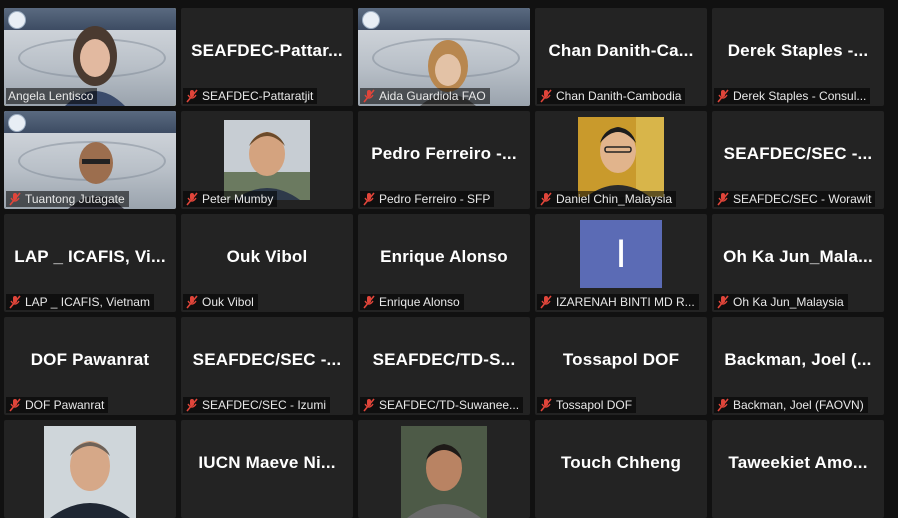 Image resolution: width=898 pixels, height=518 pixels. What do you see at coordinates (781, 302) in the screenshot?
I see `participant-nametag: Oh Ka Jun_Malaysia` at bounding box center [781, 302].